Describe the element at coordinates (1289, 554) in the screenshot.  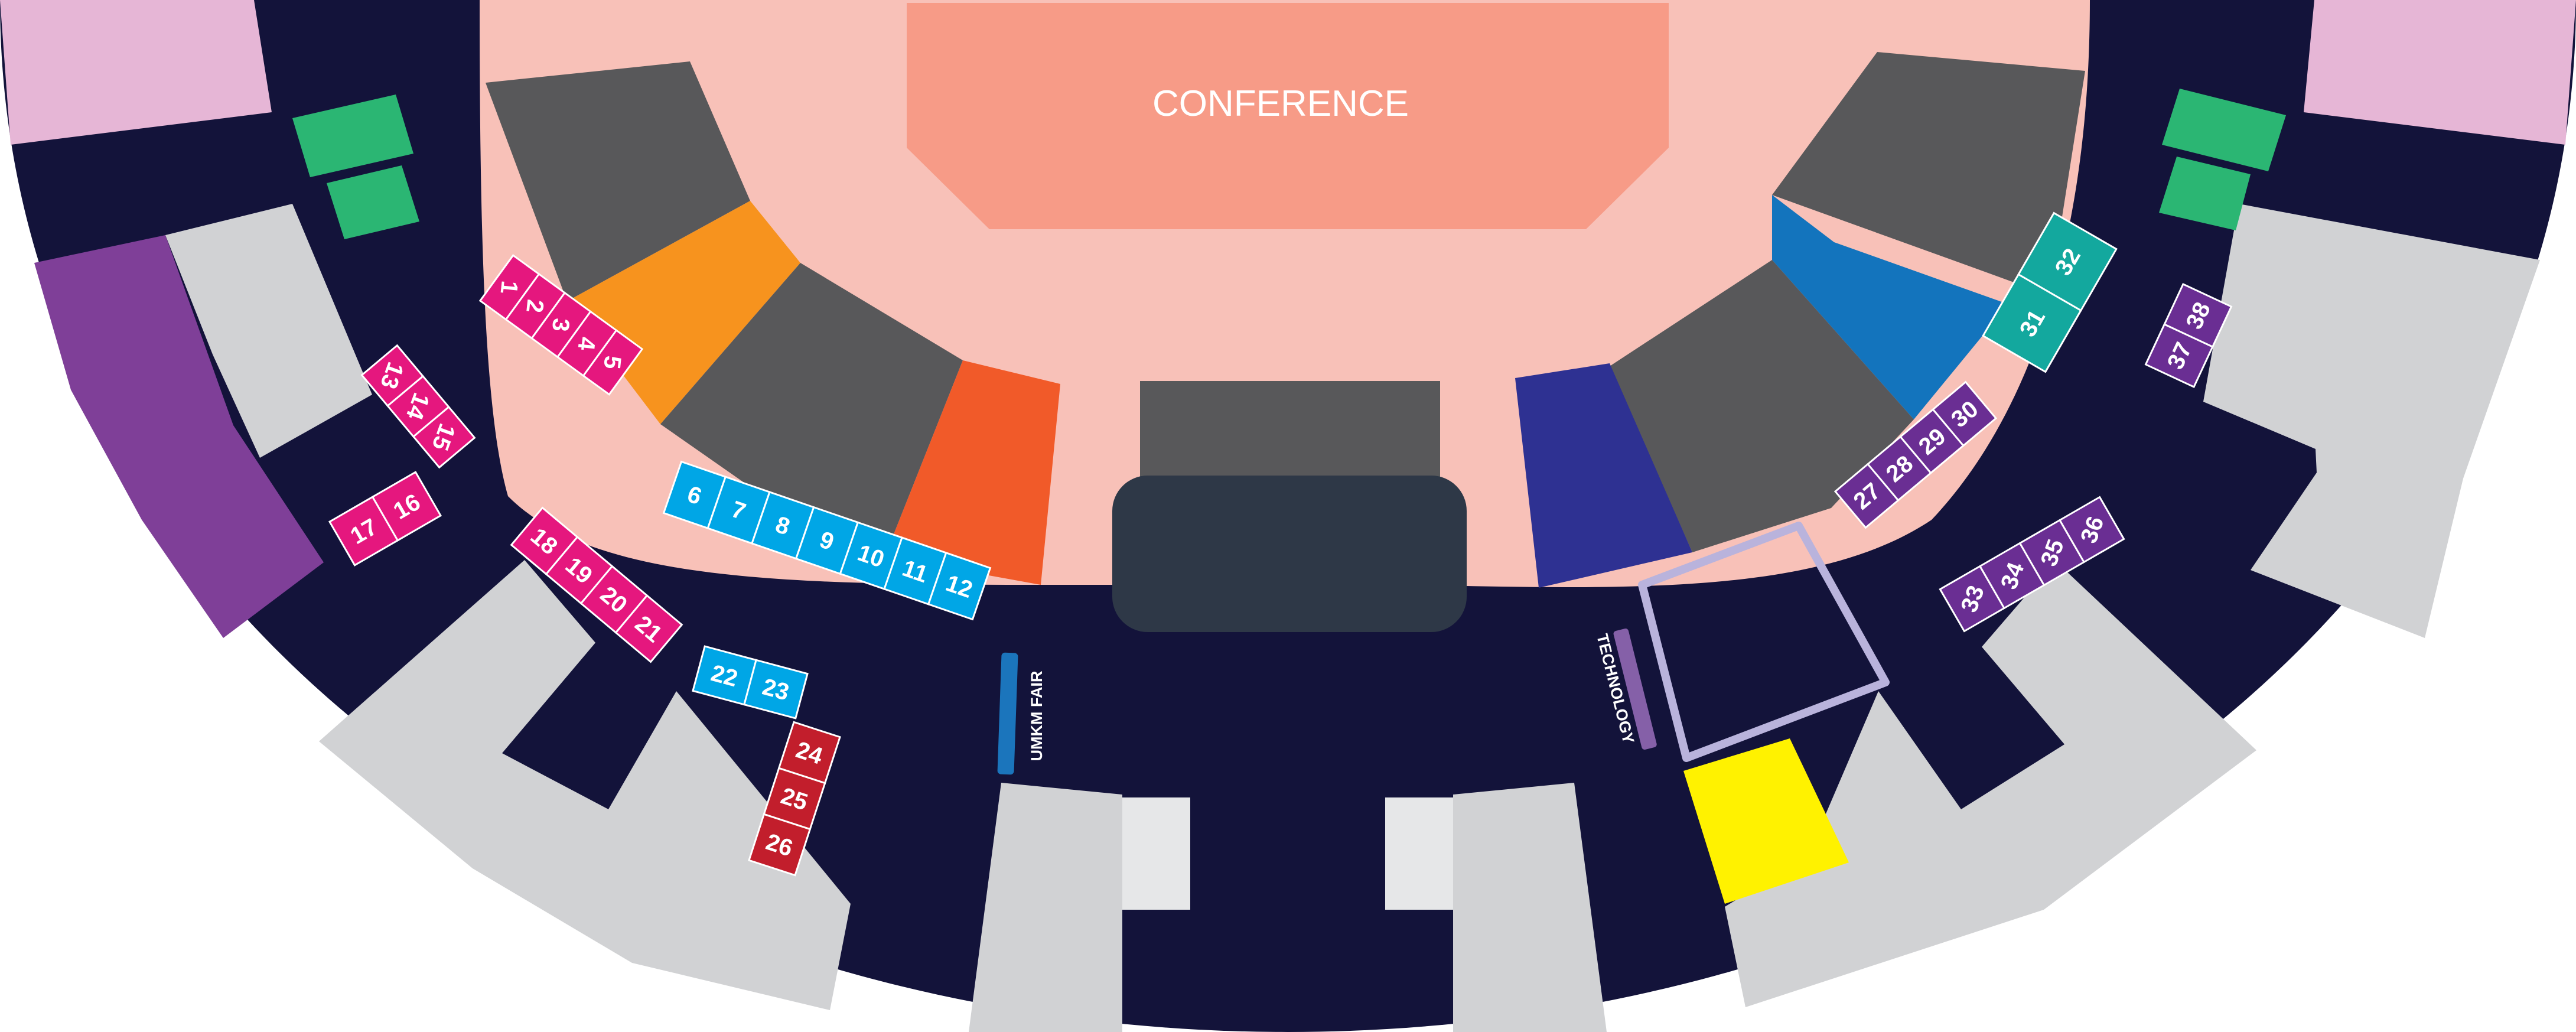
I see `center-stage` at that location.